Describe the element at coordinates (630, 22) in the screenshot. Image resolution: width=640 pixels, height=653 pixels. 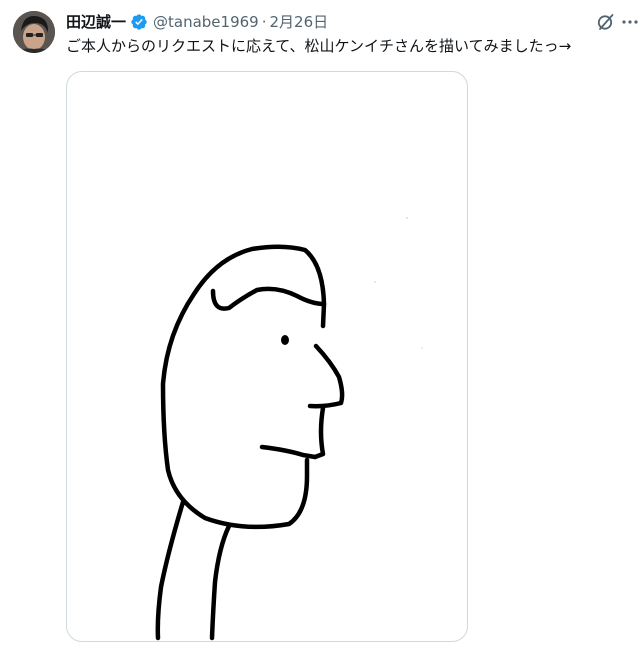
I see `more-horizontal-icon` at that location.